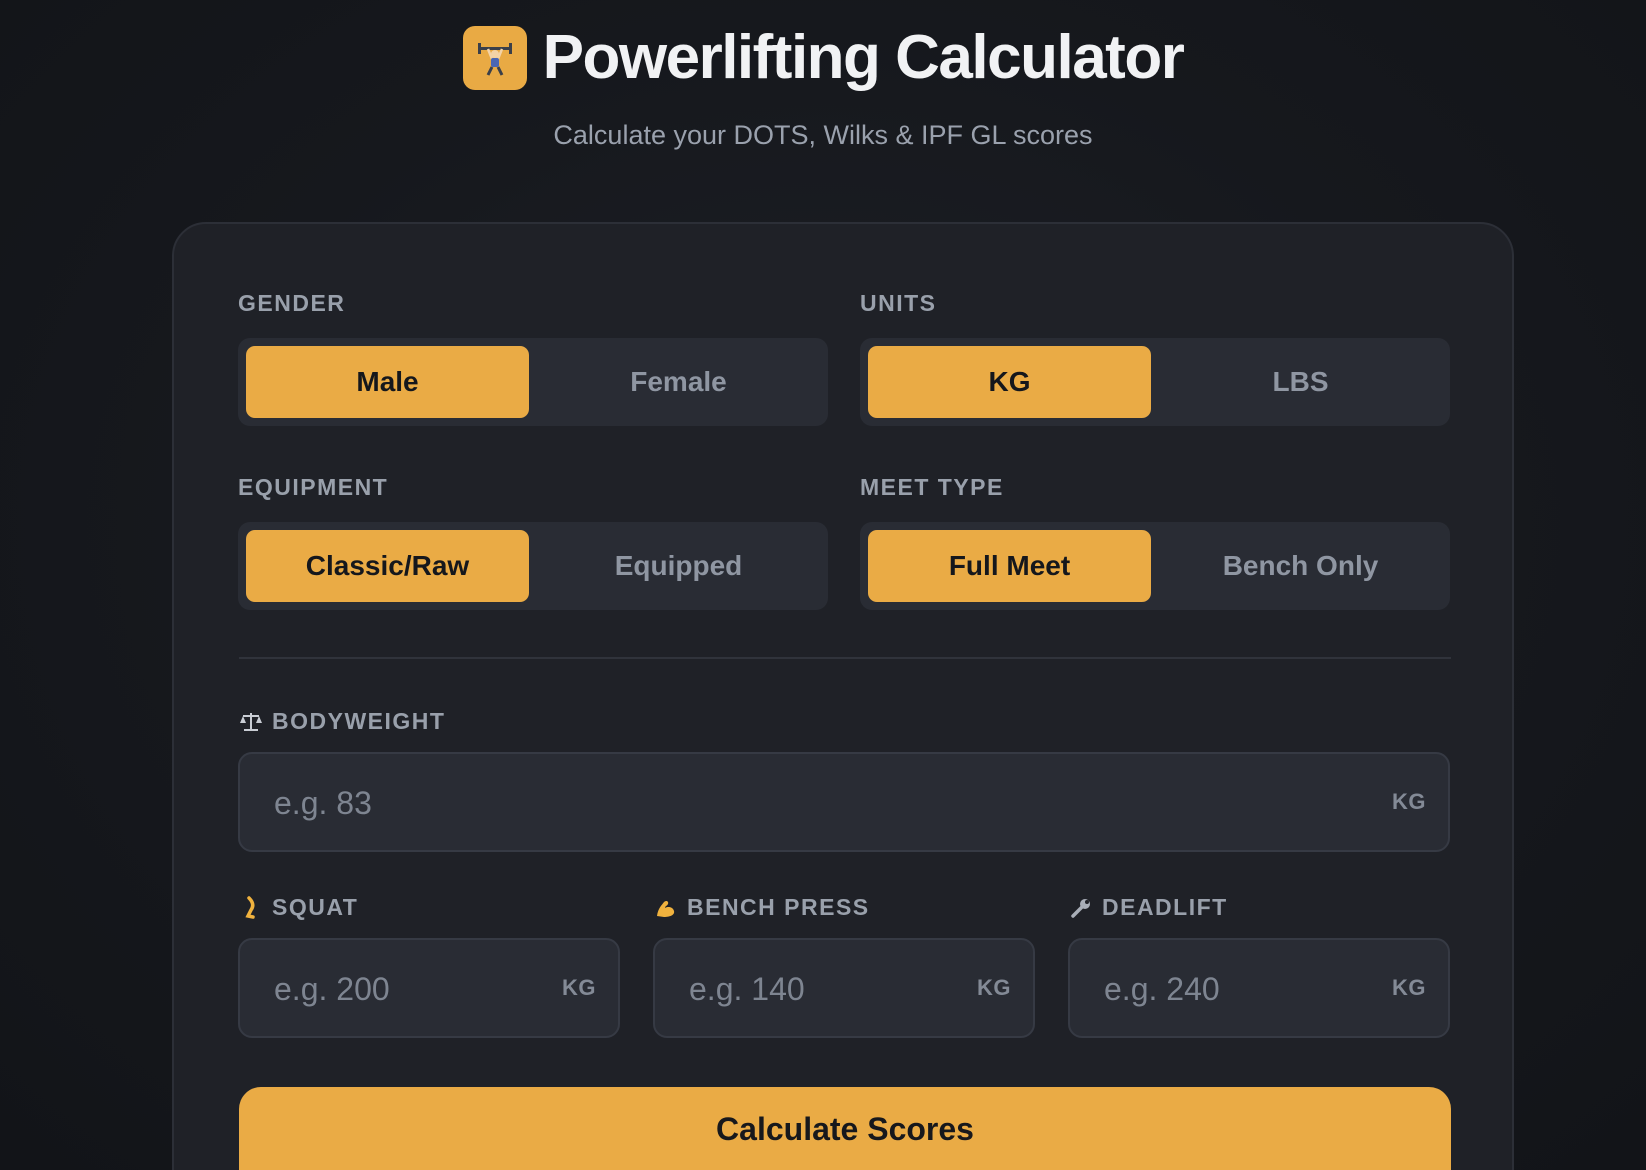  What do you see at coordinates (359, 721) in the screenshot?
I see `bodyweight-label: BODYWEIGHT` at bounding box center [359, 721].